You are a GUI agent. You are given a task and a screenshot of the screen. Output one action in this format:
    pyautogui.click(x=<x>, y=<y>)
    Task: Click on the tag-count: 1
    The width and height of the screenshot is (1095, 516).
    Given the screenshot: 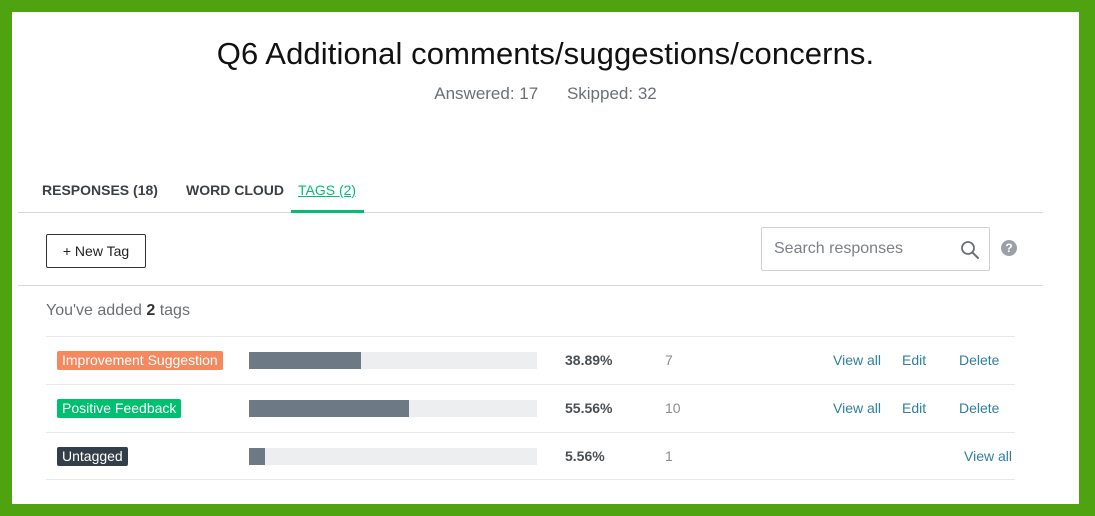 What is the action you would take?
    pyautogui.click(x=669, y=456)
    